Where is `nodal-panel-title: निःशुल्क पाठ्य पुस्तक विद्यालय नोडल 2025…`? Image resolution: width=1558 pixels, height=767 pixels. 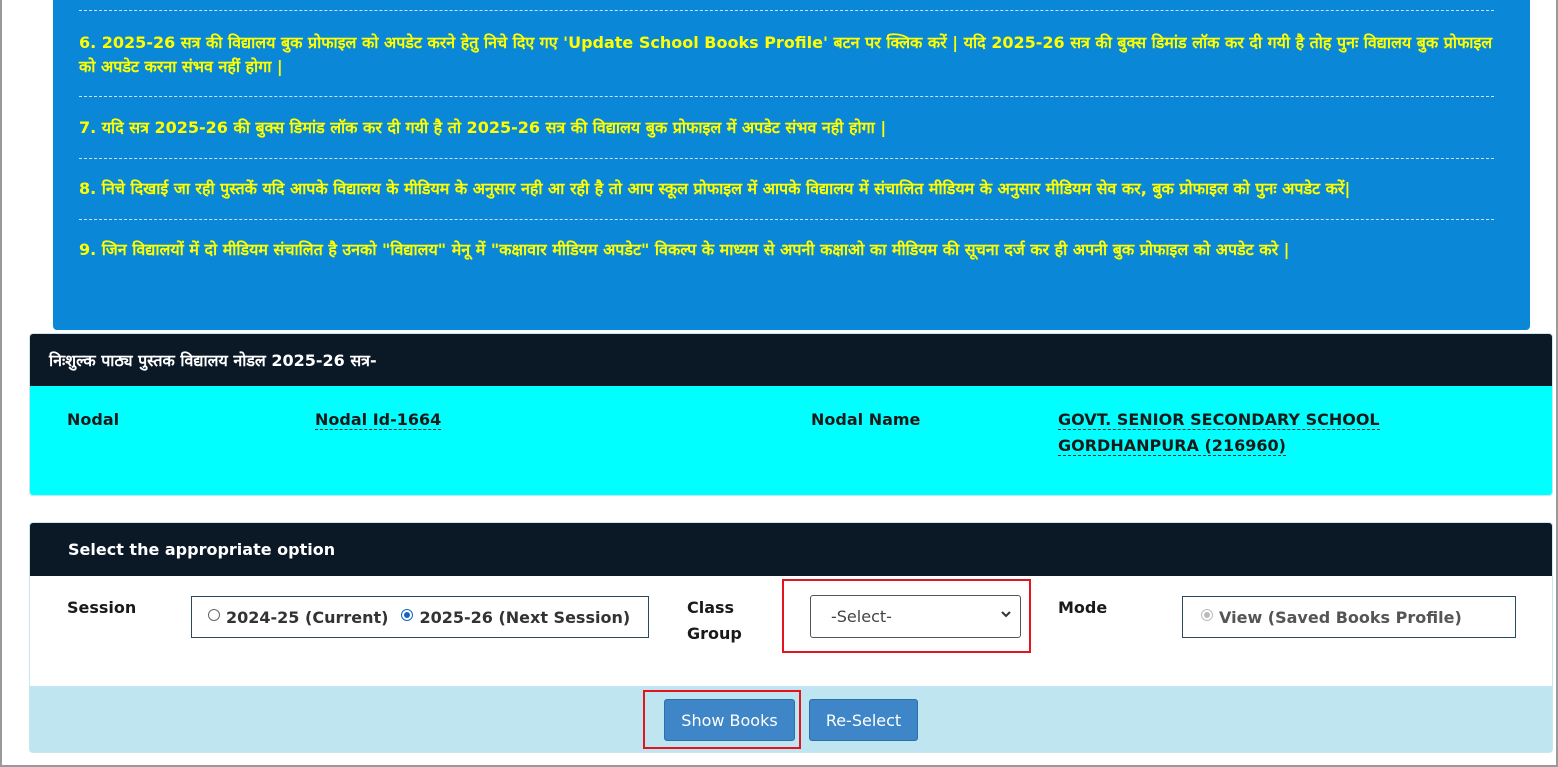
nodal-panel-title: निःशुल्क पाठ्य पुस्तक विद्यालय नोडल 2025… is located at coordinates (791, 360).